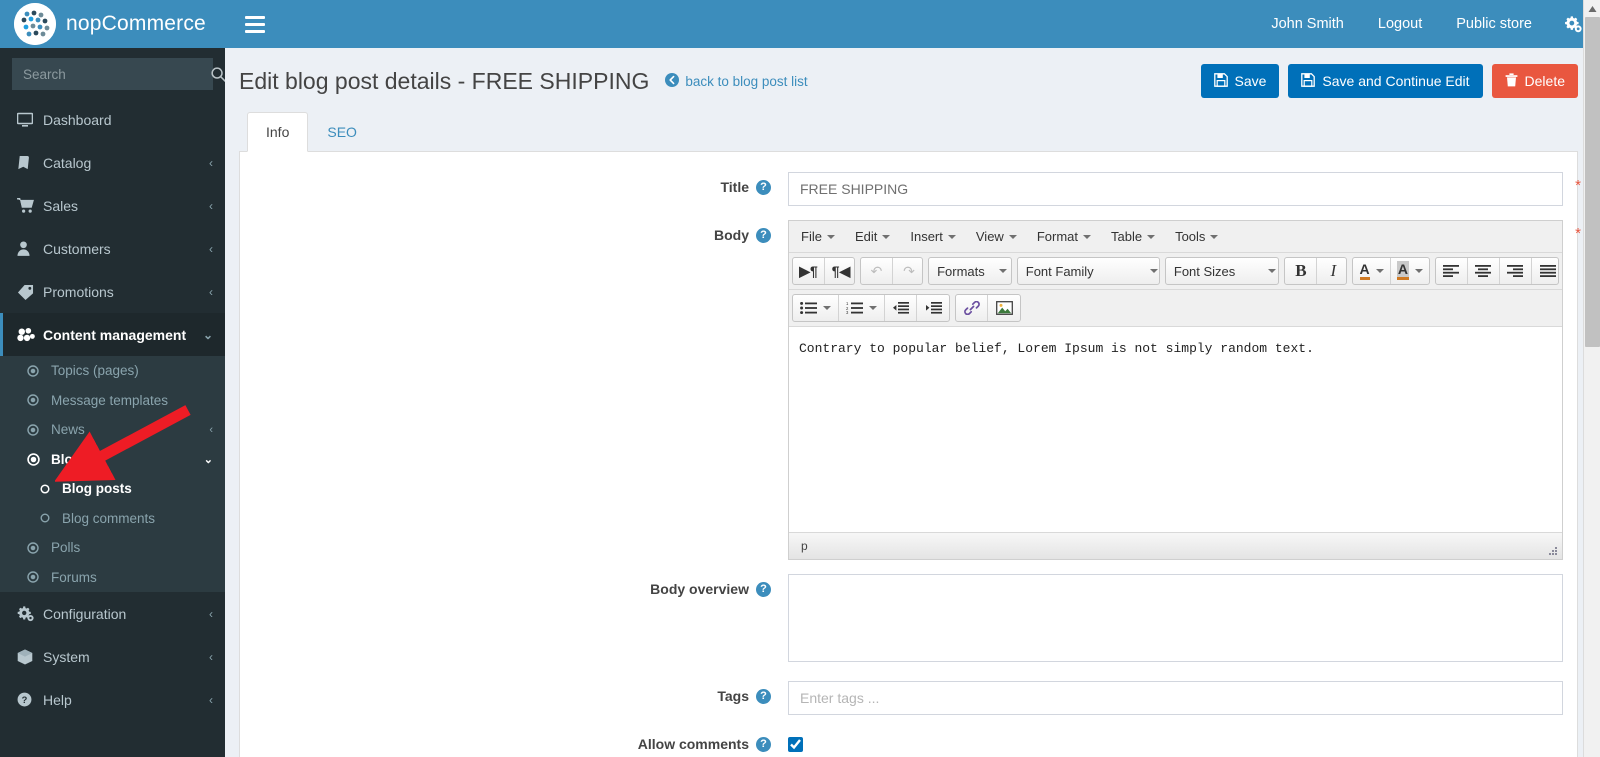 Image resolution: width=1600 pixels, height=757 pixels. I want to click on tags-input, so click(1175, 698).